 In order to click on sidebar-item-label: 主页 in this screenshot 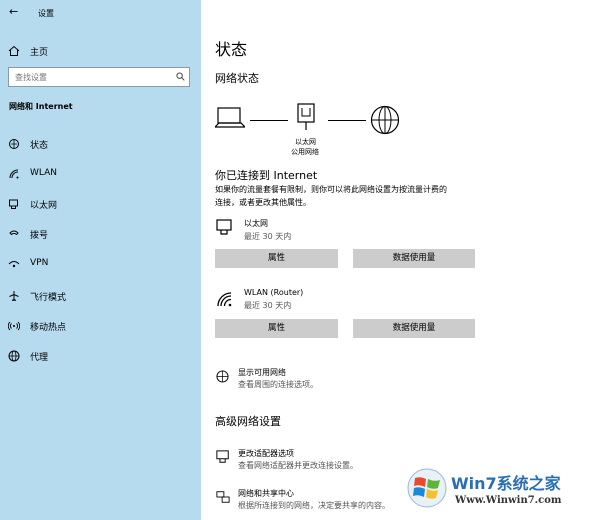, I will do `click(39, 53)`.